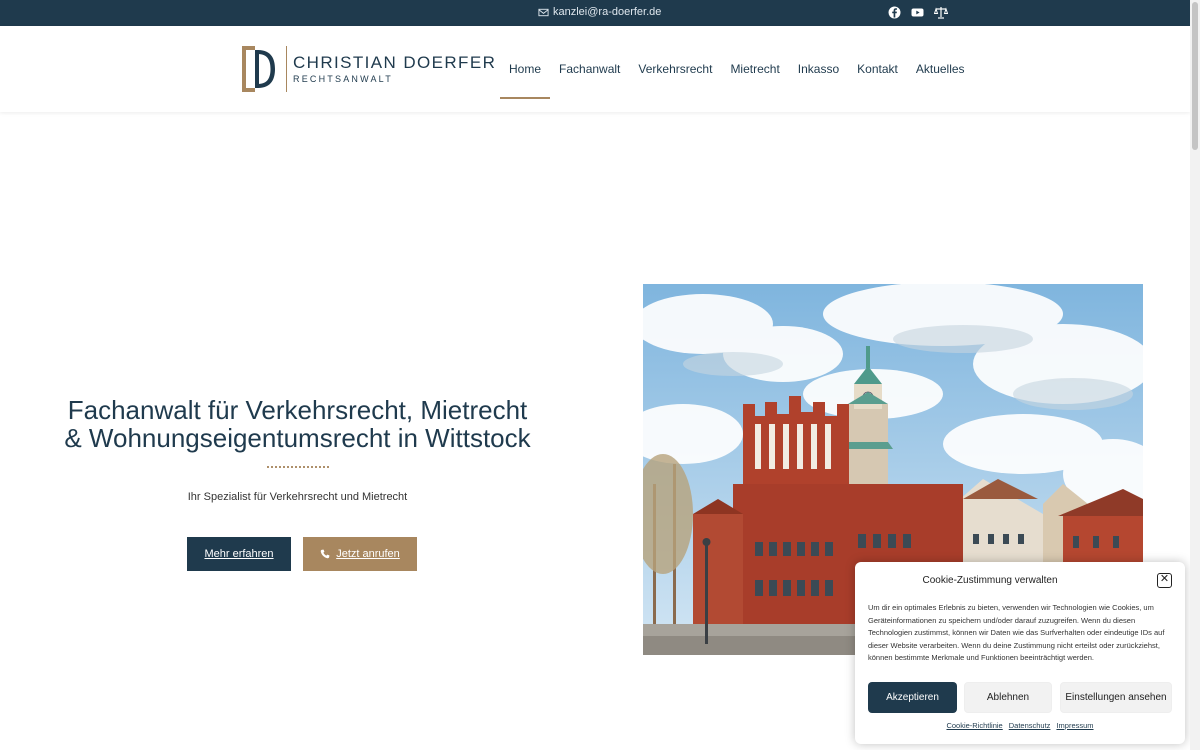 This screenshot has width=1200, height=750. I want to click on phone-icon, so click(325, 554).